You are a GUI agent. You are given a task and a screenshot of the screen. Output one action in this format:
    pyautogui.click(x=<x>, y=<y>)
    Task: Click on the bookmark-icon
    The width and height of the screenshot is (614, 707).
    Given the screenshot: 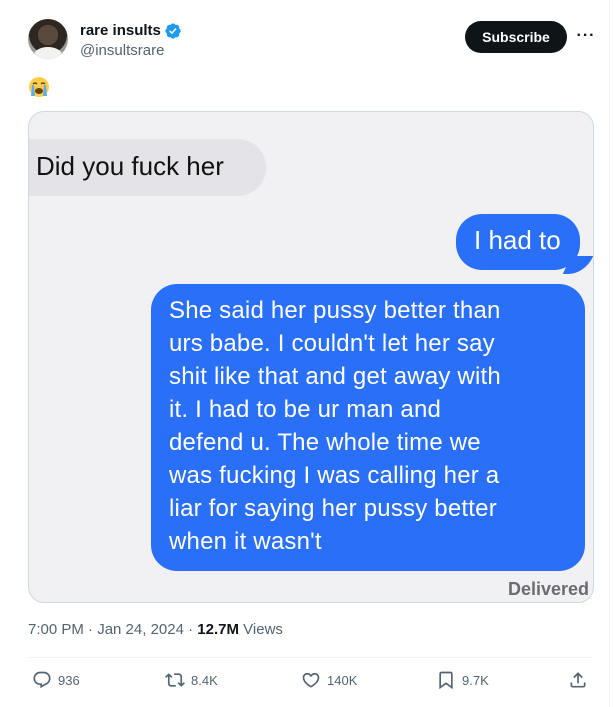 What is the action you would take?
    pyautogui.click(x=446, y=680)
    